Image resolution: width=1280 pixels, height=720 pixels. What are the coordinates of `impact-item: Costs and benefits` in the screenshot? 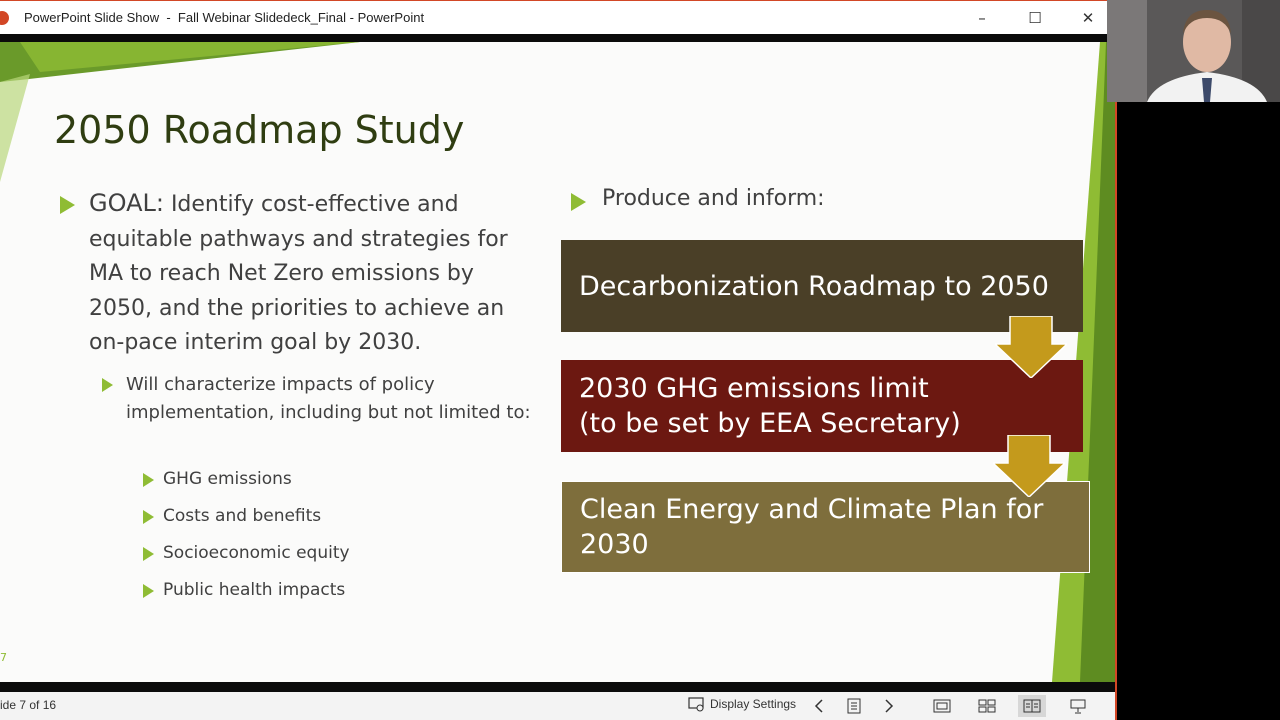 It's located at (242, 516).